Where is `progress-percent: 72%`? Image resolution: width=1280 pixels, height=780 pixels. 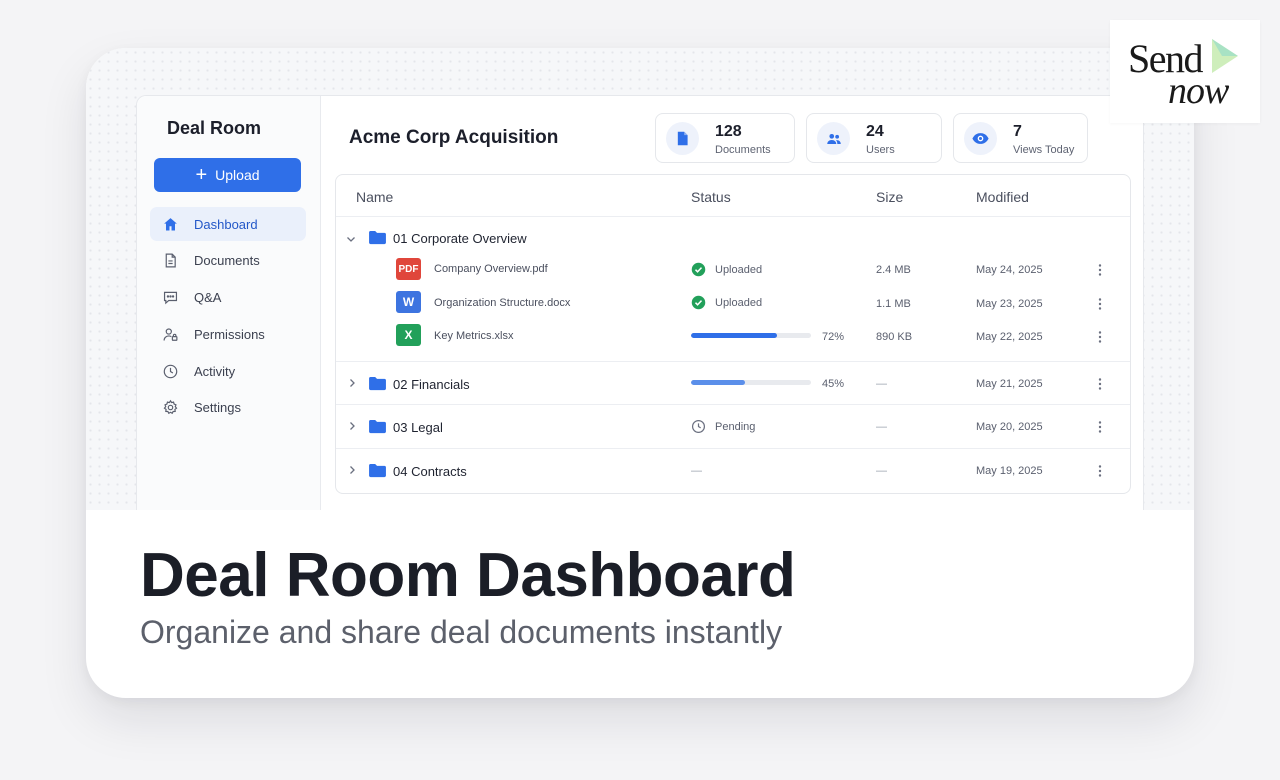 progress-percent: 72% is located at coordinates (833, 337).